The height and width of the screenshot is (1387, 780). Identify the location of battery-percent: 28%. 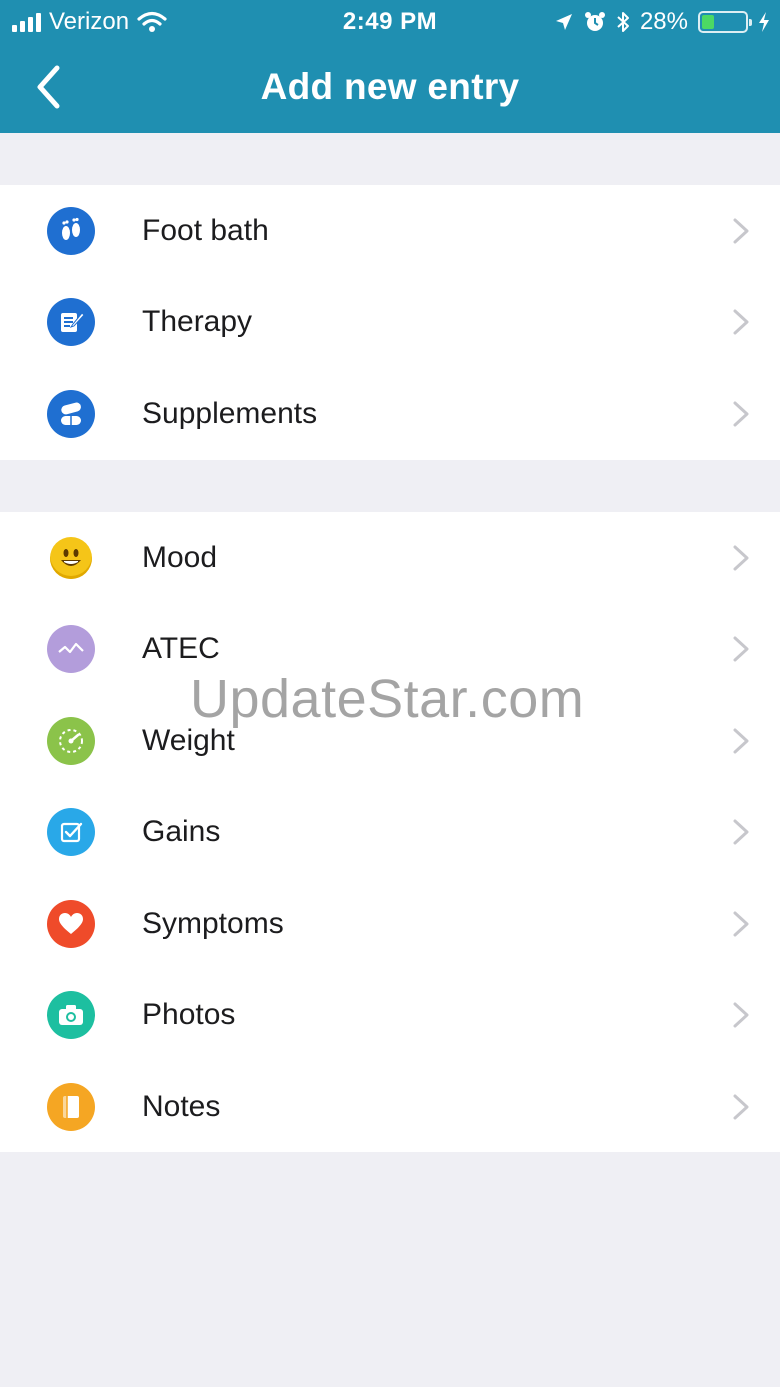
(663, 21).